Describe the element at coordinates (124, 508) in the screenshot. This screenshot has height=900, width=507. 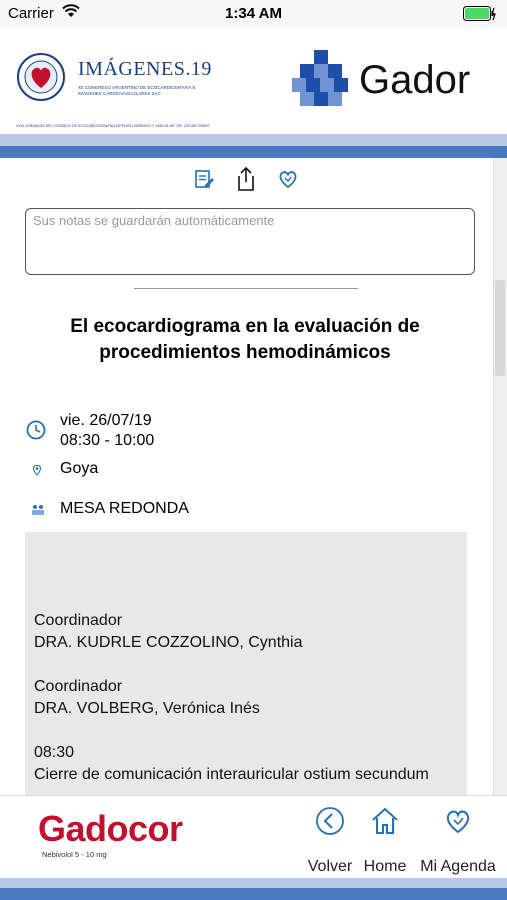
I see `event-type-label: MESA REDONDA` at that location.